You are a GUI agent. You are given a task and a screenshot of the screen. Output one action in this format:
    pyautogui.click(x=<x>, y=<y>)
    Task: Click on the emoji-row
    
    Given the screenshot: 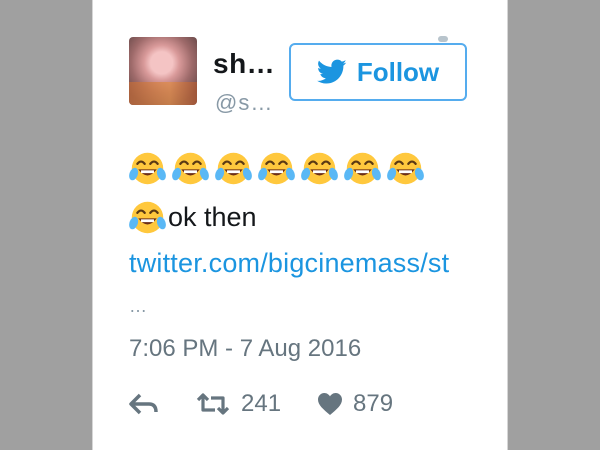 What is the action you would take?
    pyautogui.click(x=276, y=168)
    